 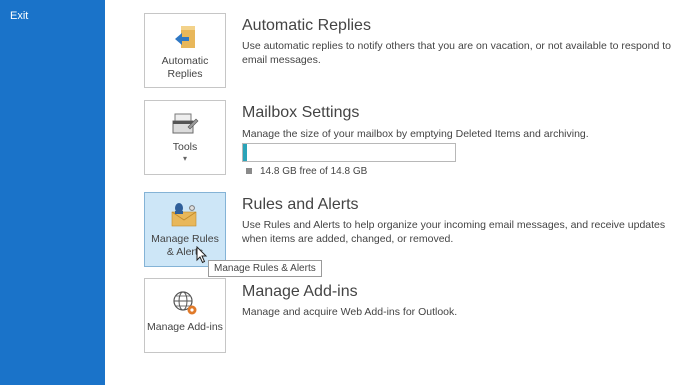 What do you see at coordinates (185, 327) in the screenshot?
I see `manage-addins-label: Manage Add-ins` at bounding box center [185, 327].